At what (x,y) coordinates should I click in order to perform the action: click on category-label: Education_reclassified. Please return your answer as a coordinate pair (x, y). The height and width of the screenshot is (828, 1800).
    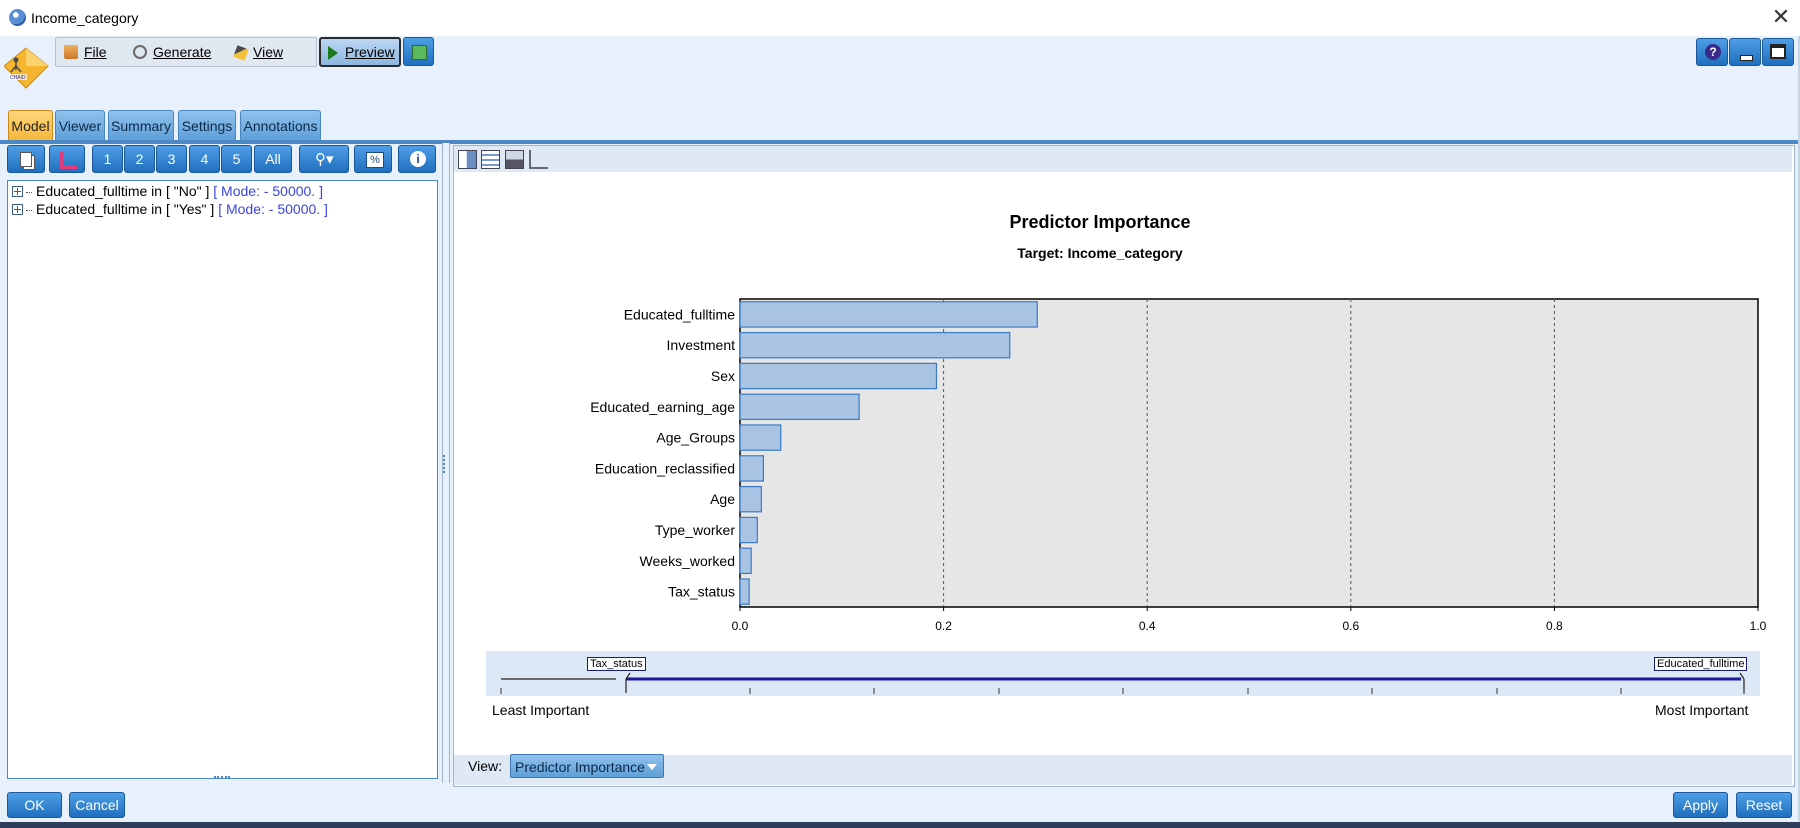
    Looking at the image, I should click on (665, 468).